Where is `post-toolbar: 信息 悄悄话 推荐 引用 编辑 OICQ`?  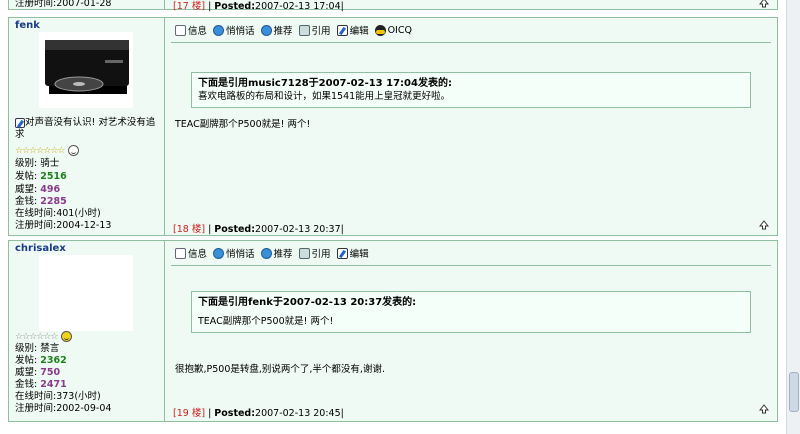
post-toolbar: 信息 悄悄话 推荐 引用 编辑 OICQ is located at coordinates (293, 30).